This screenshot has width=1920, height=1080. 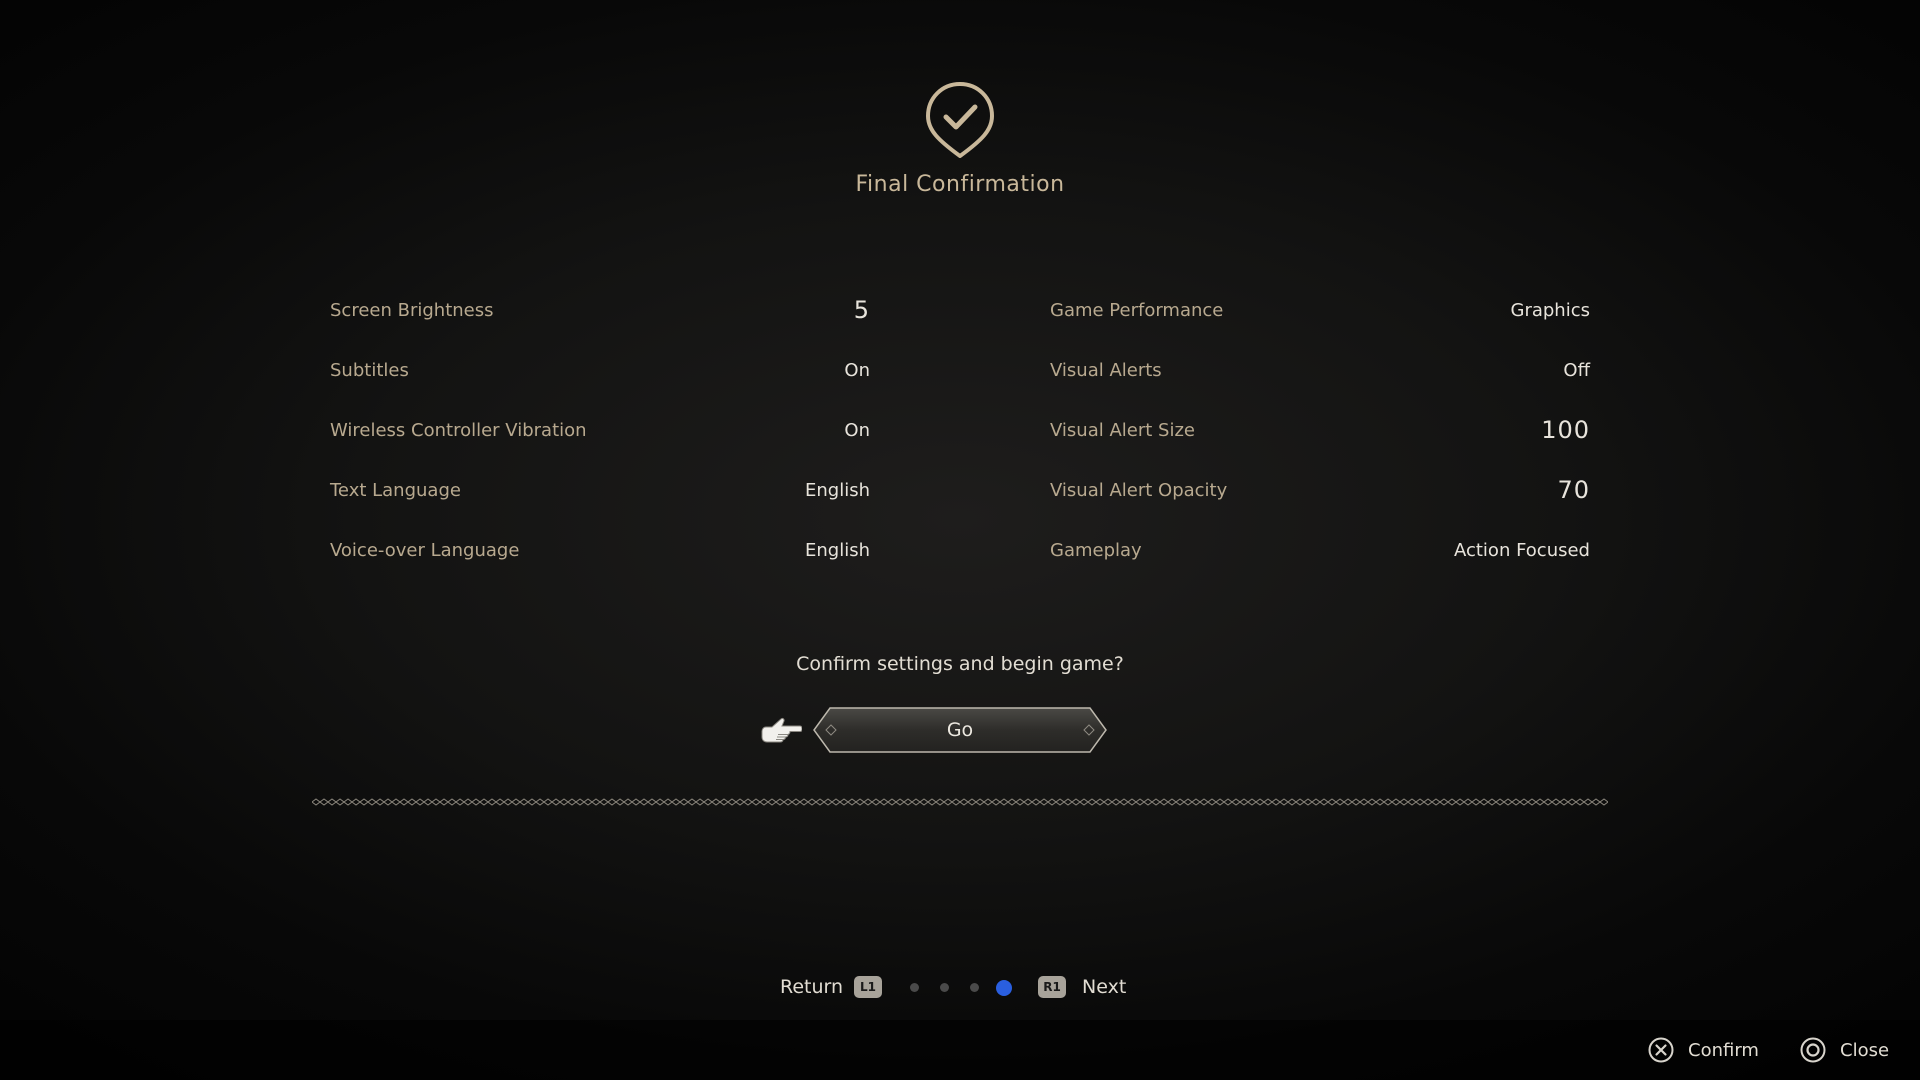 What do you see at coordinates (458, 430) in the screenshot?
I see `setting-label: Wireless Controller Vibration` at bounding box center [458, 430].